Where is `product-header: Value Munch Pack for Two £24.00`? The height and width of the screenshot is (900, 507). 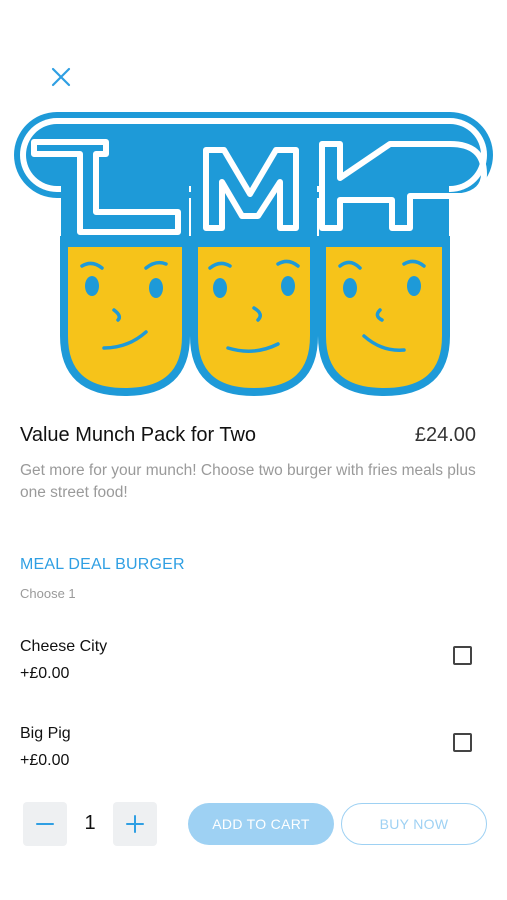 product-header: Value Munch Pack for Two £24.00 is located at coordinates (248, 435).